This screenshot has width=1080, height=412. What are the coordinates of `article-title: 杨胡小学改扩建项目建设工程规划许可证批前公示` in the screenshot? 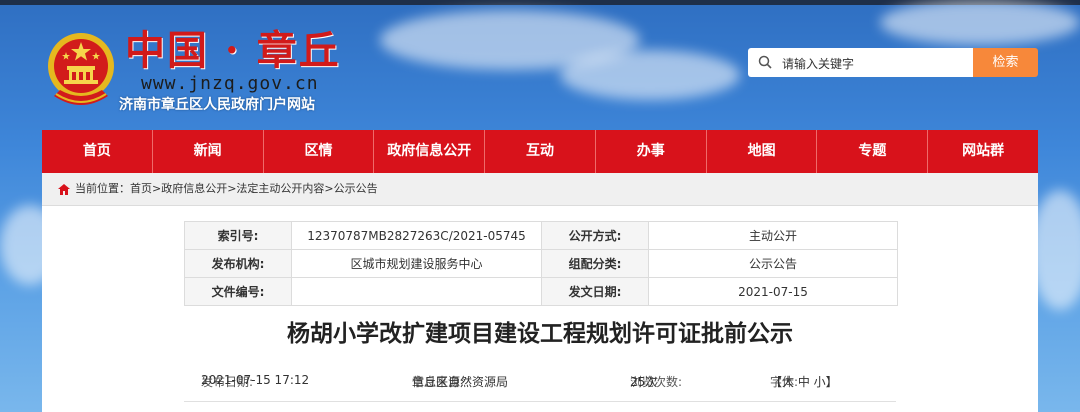 It's located at (540, 334).